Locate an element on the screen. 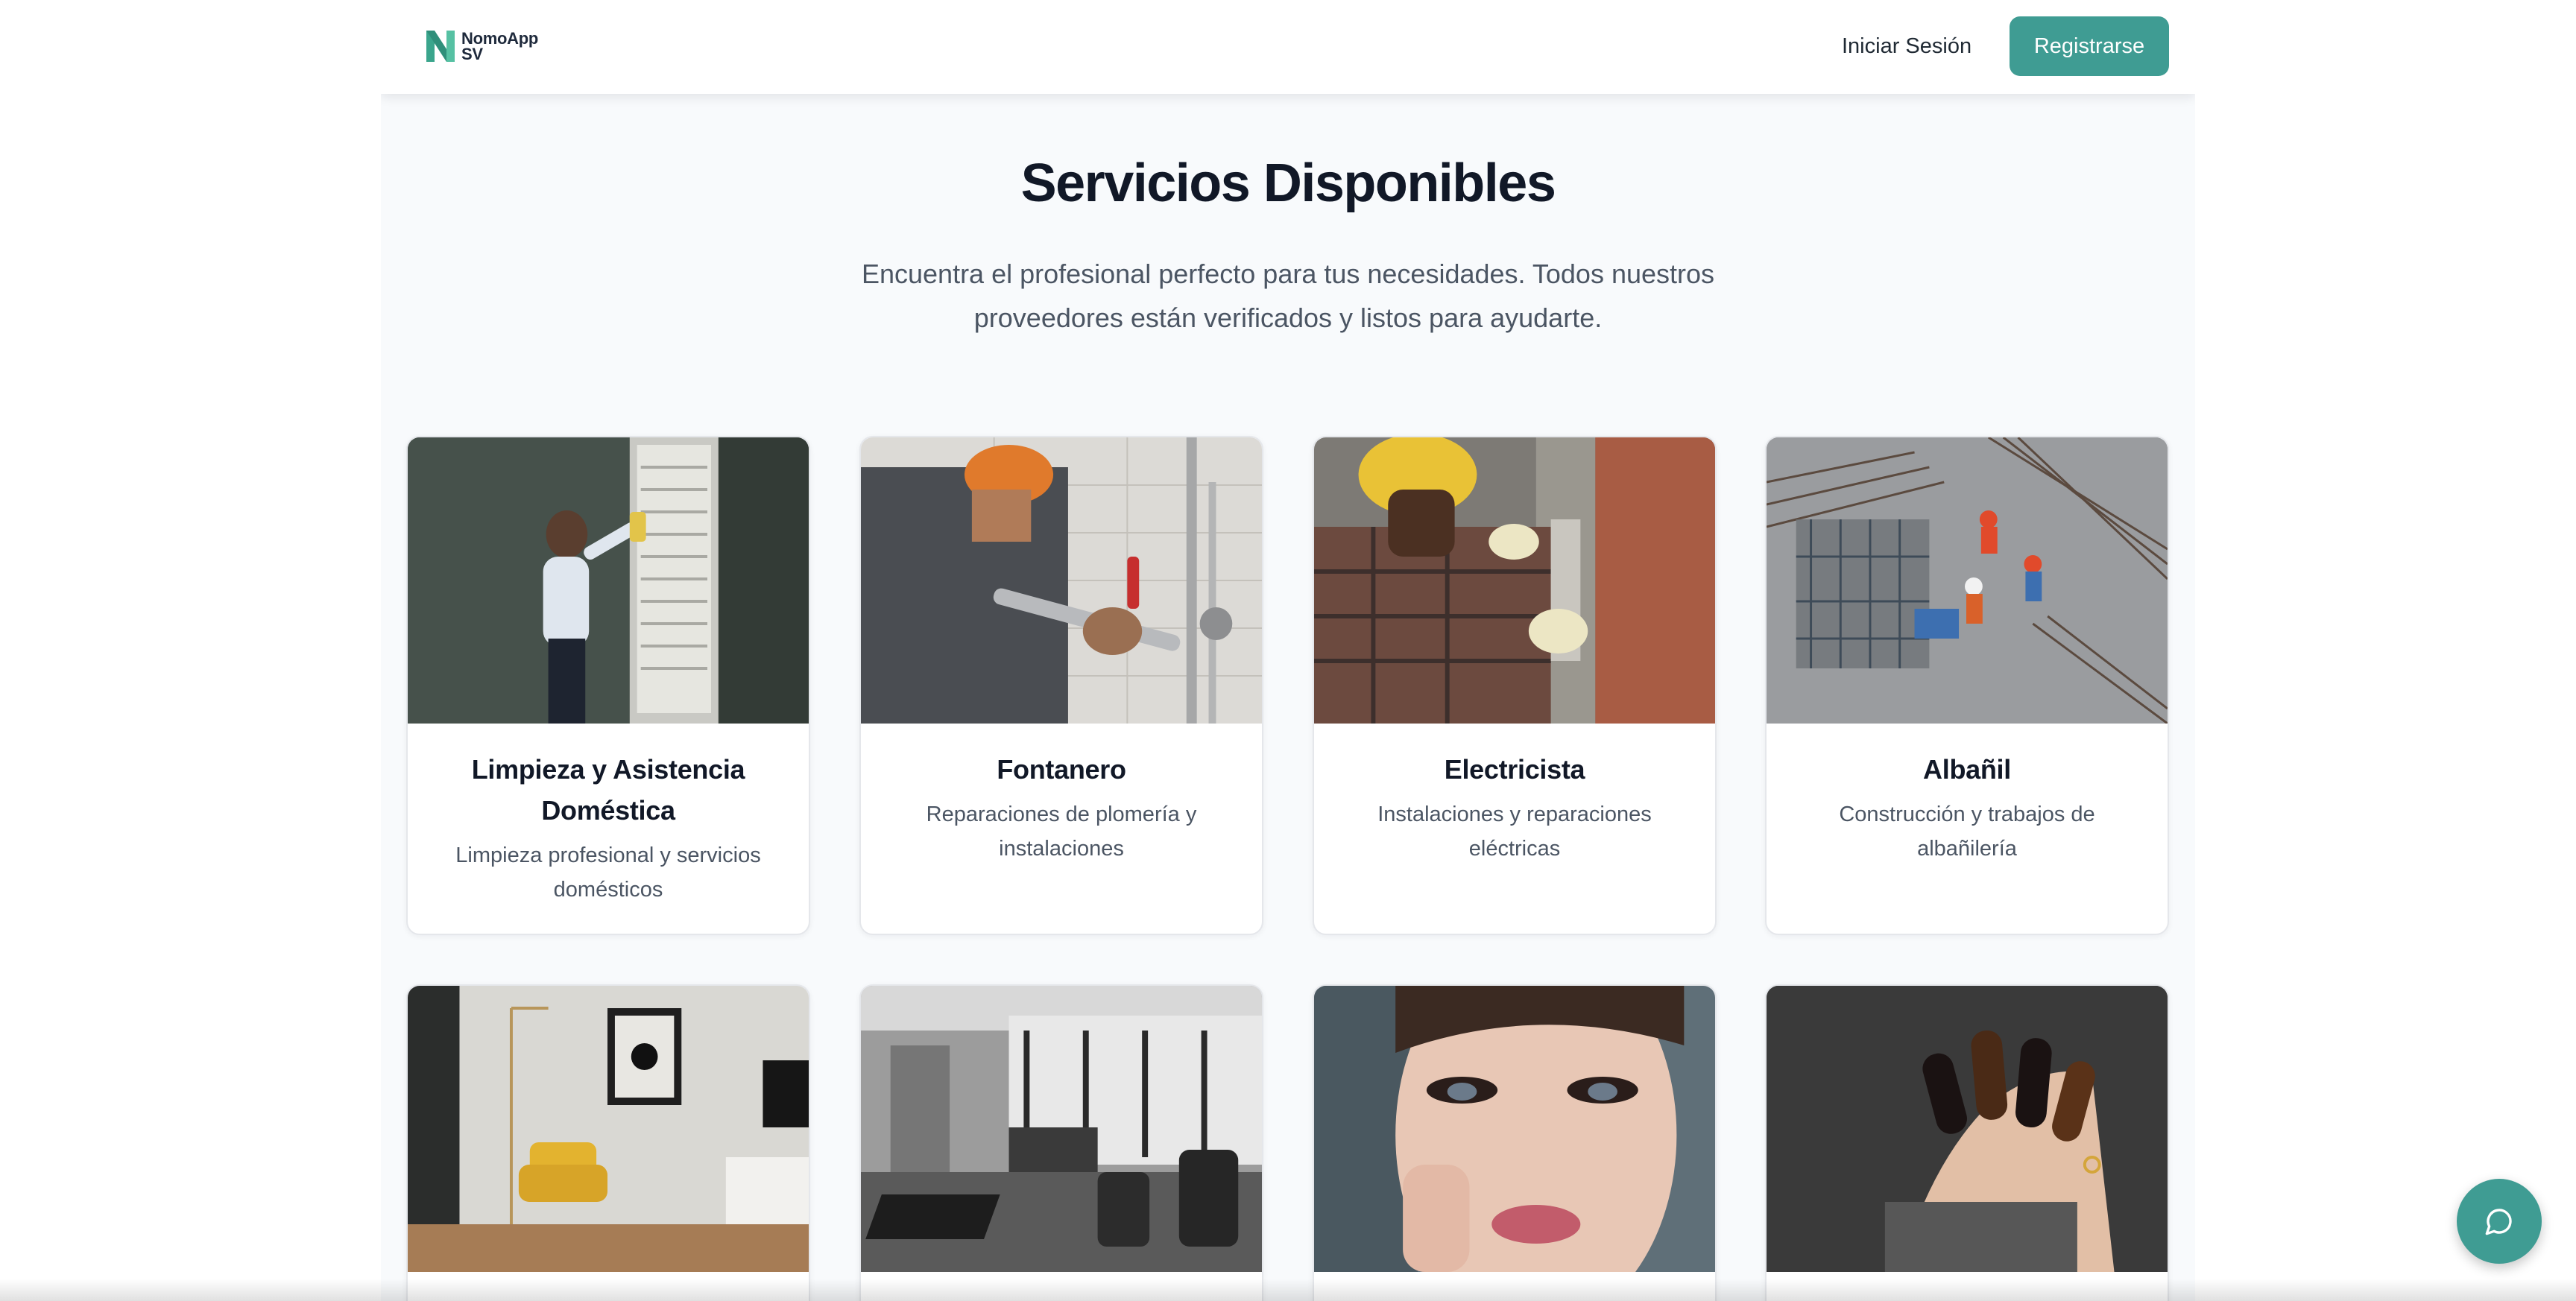  card-title: Electricista is located at coordinates (1514, 769).